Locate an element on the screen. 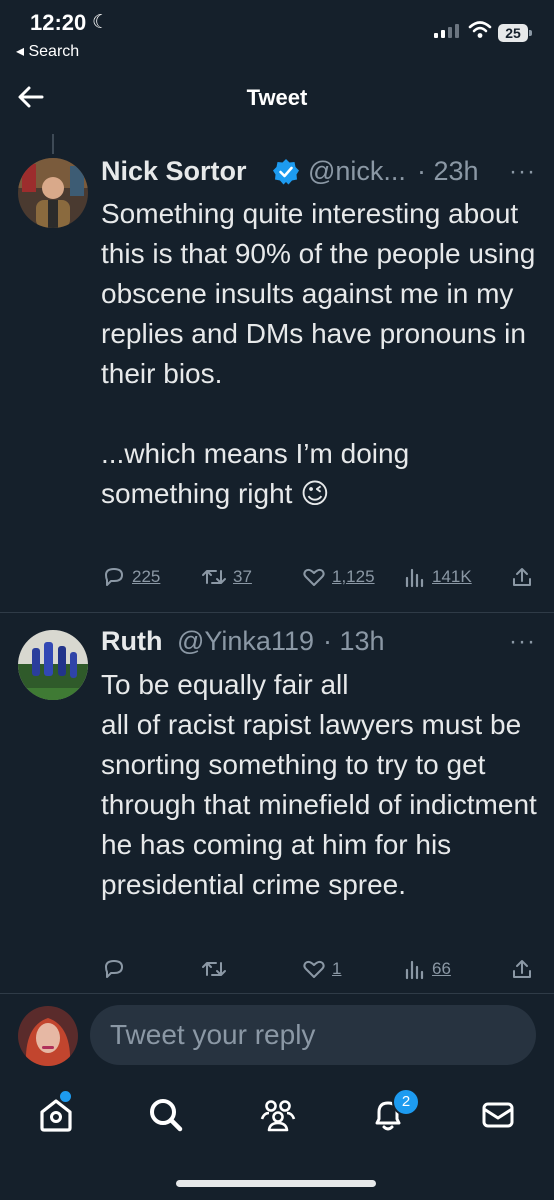  back-to-search-link: ◂ Search is located at coordinates (47, 51).